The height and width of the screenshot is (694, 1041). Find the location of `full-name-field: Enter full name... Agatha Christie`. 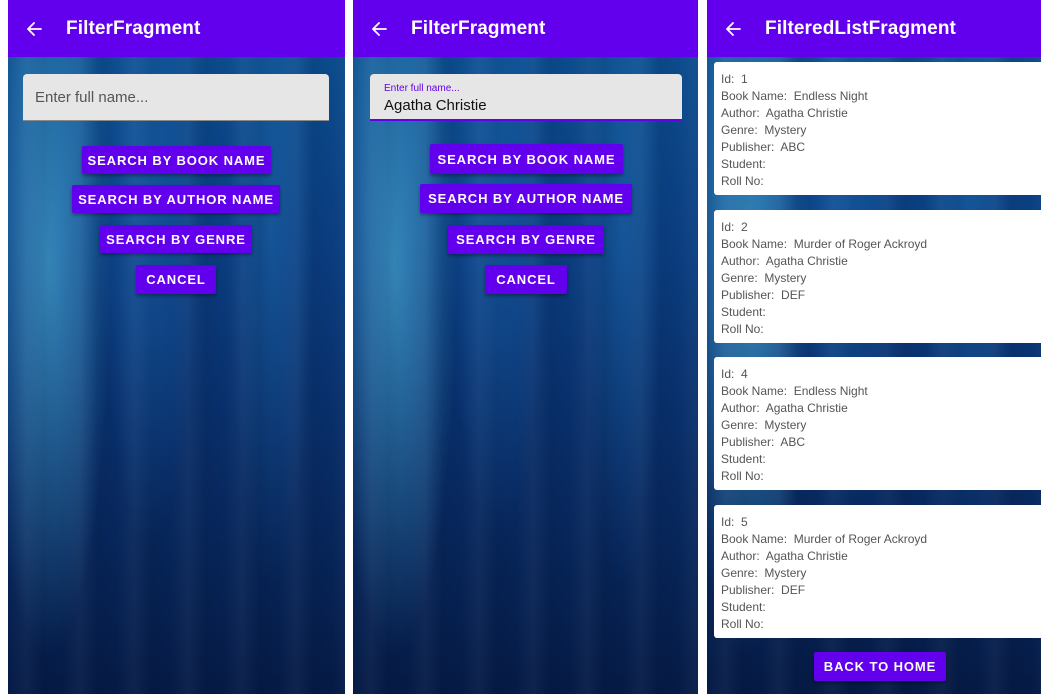

full-name-field: Enter full name... Agatha Christie is located at coordinates (526, 97).